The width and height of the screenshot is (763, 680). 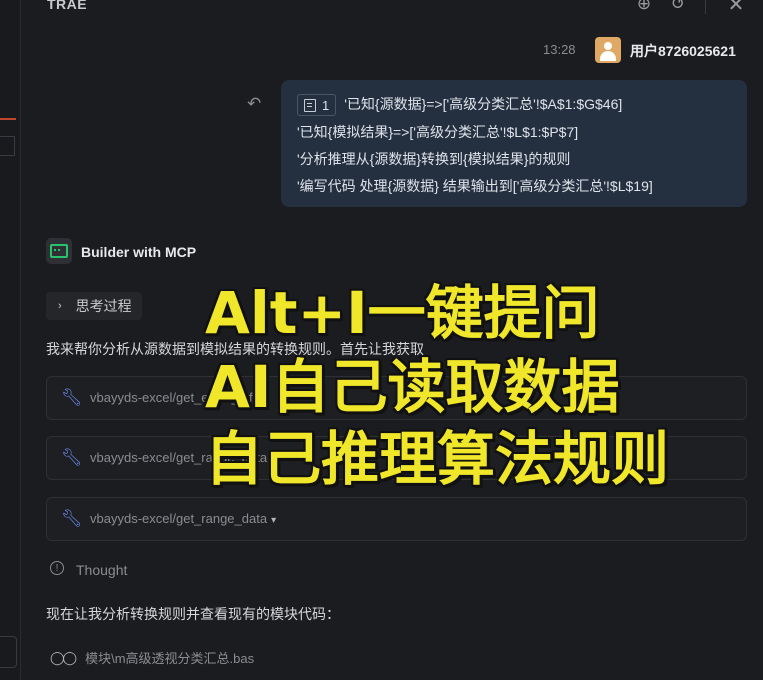 I want to click on message-line: '分析推理从{源数据}转换到{模拟结果}的规则, so click(x=434, y=159).